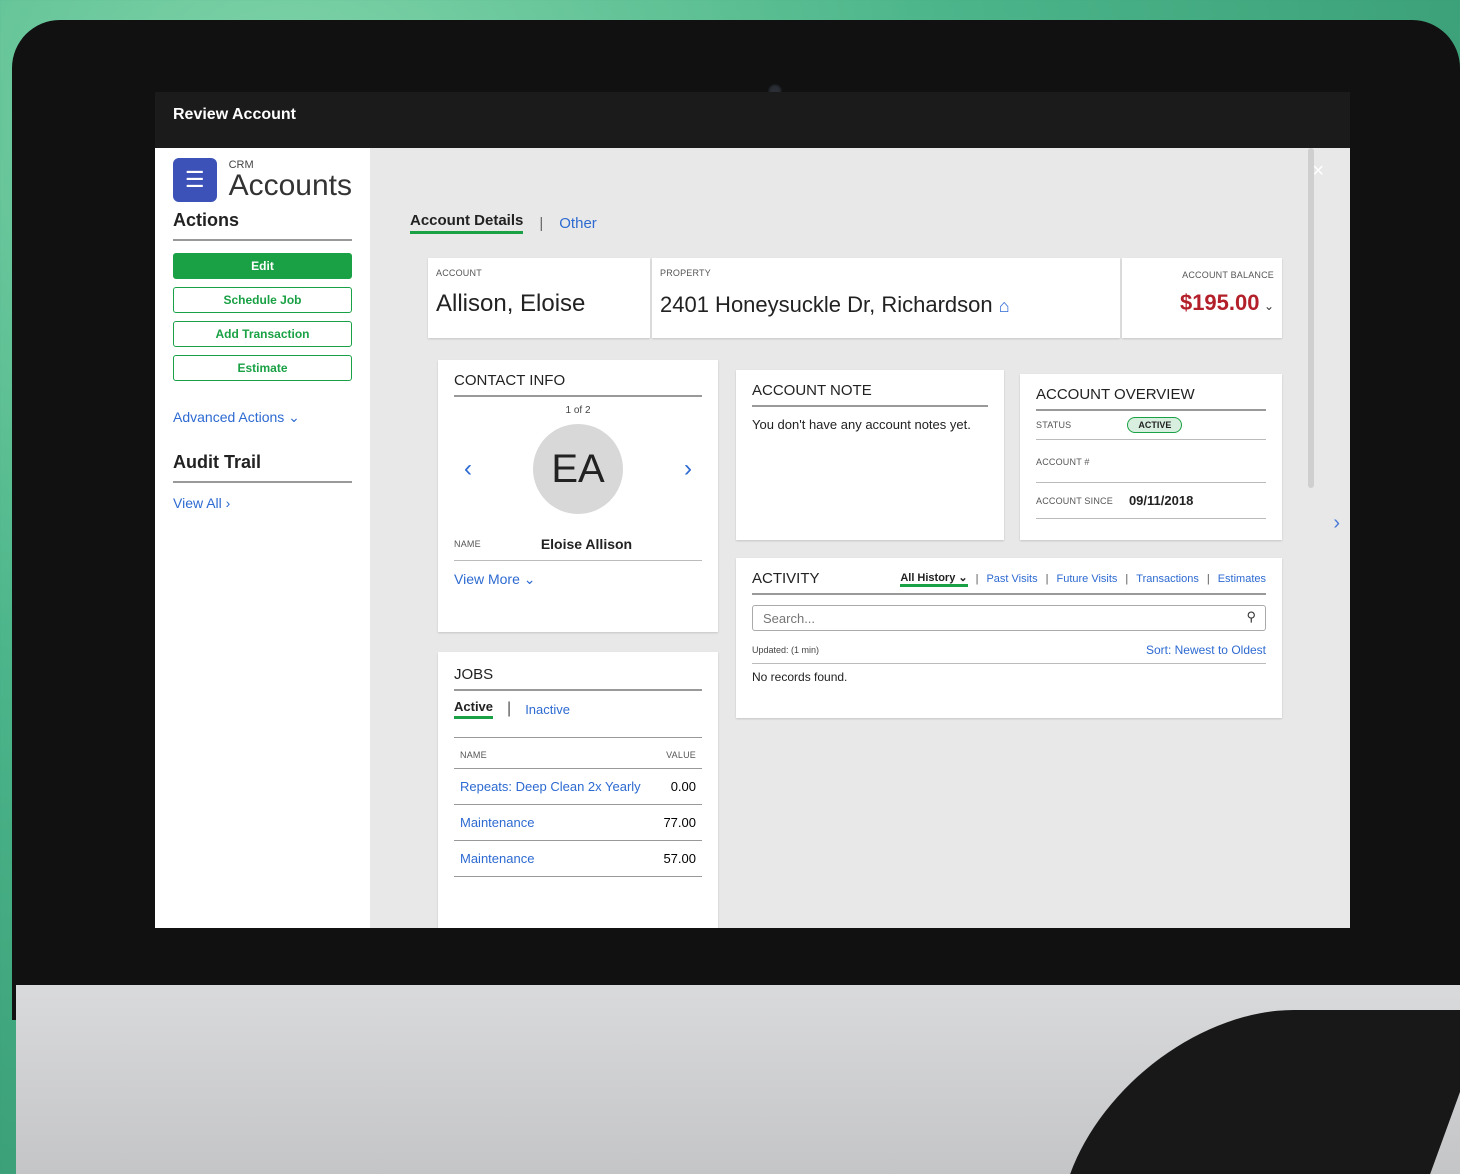  What do you see at coordinates (1242, 579) in the screenshot?
I see `tab-estimates: Estimates` at bounding box center [1242, 579].